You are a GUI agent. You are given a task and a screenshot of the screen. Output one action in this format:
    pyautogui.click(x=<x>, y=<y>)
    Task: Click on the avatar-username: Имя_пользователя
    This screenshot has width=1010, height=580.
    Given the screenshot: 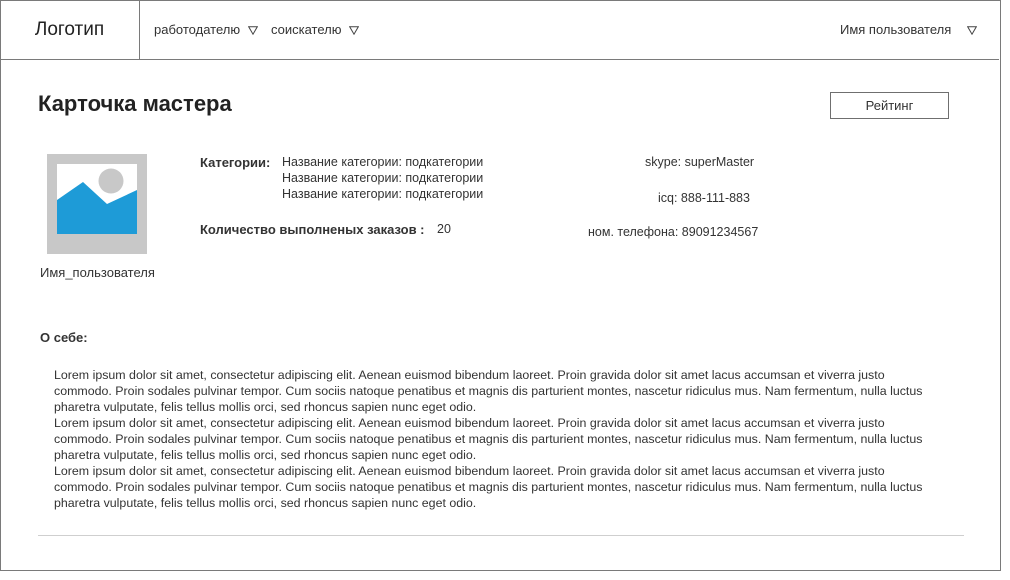 What is the action you would take?
    pyautogui.click(x=97, y=272)
    